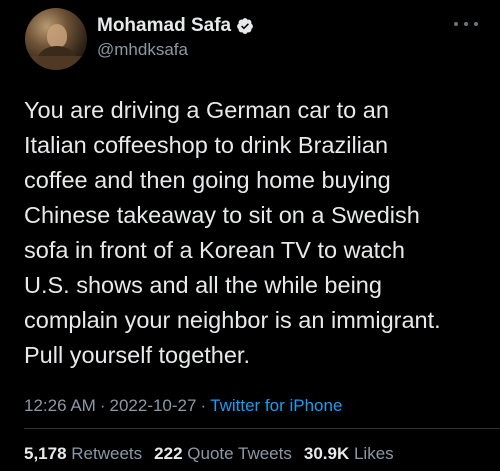 Image resolution: width=500 pixels, height=471 pixels. I want to click on tweet-time: 12:26 AM, so click(60, 405).